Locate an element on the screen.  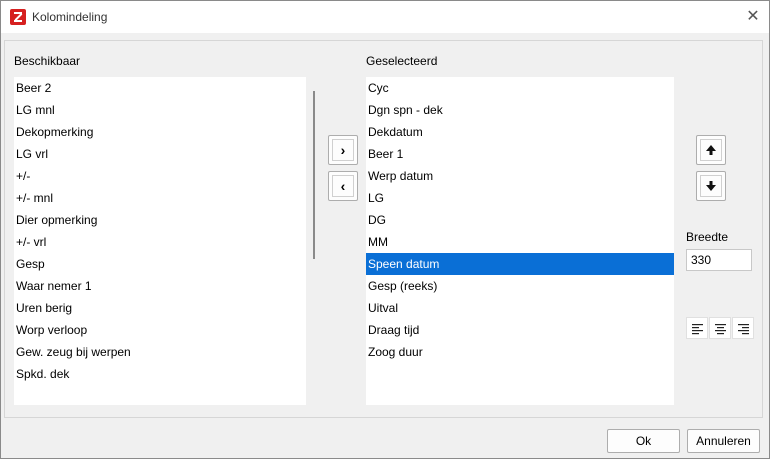
list-item: Dier opmerking is located at coordinates (160, 220).